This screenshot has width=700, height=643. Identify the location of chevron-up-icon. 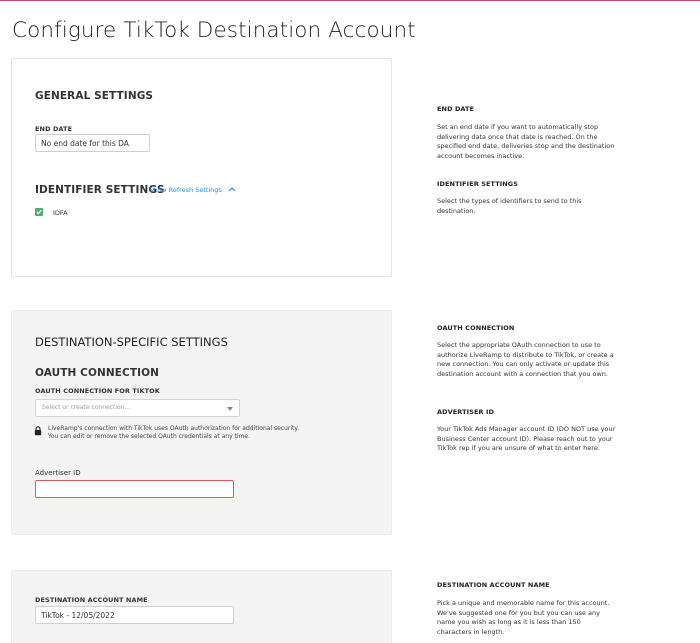
(232, 189).